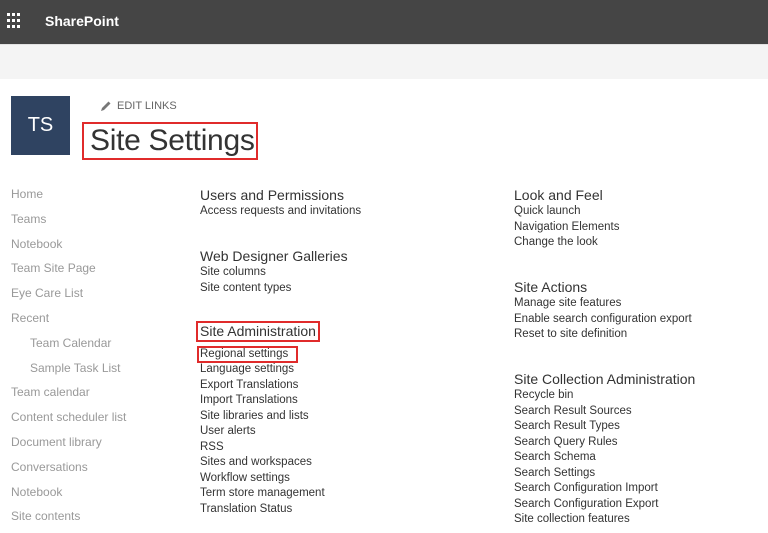 The image size is (768, 533). I want to click on pencil-icon, so click(106, 106).